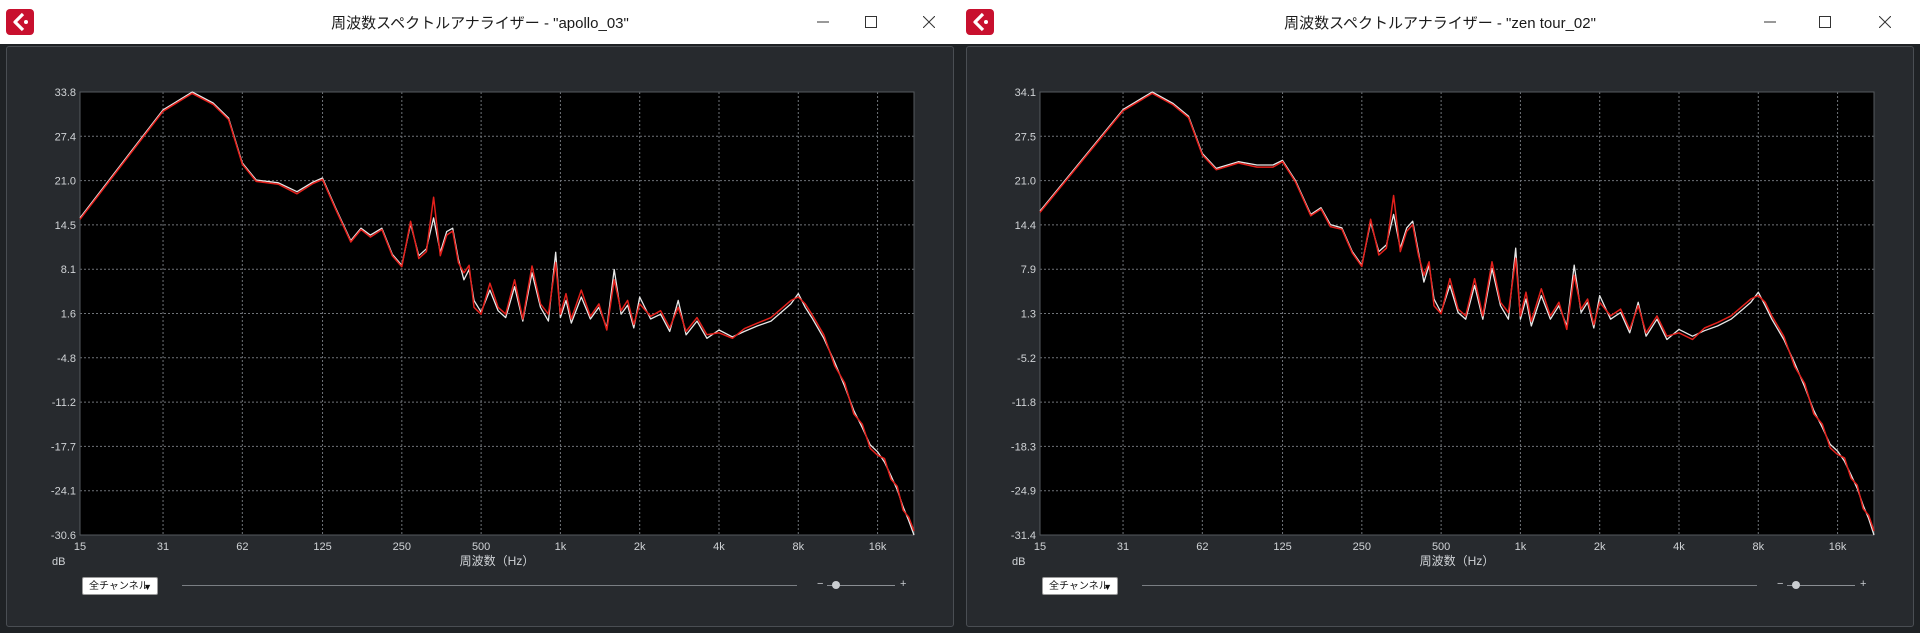  Describe the element at coordinates (1024, 403) in the screenshot. I see `y-tick-label: -11.8` at that location.